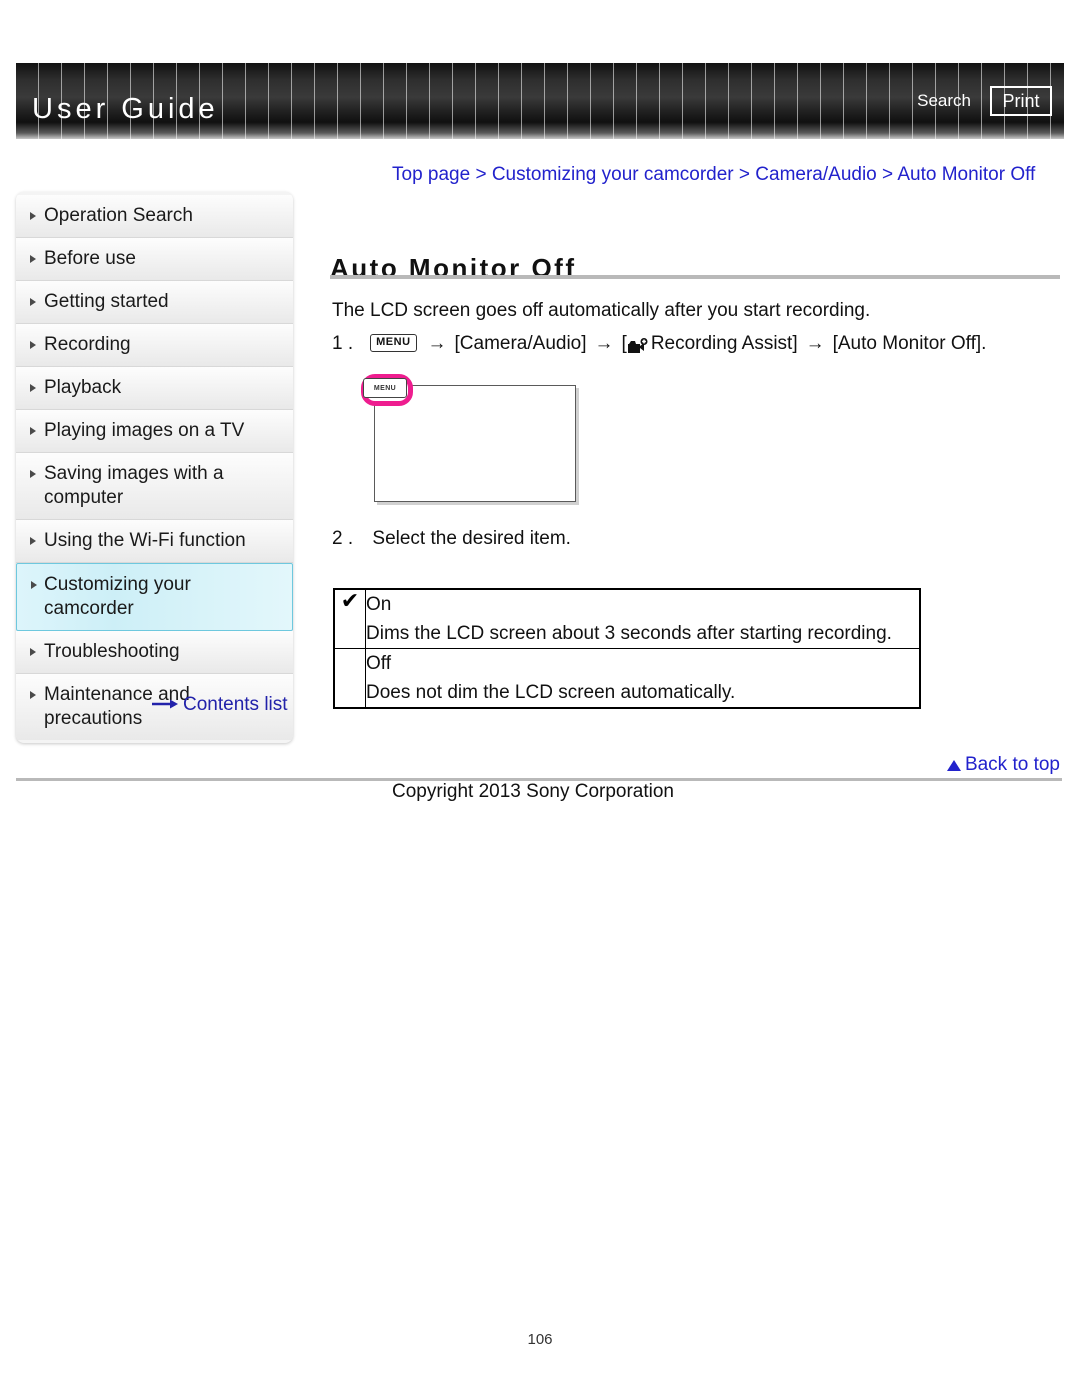  I want to click on sidebar-item-getting-started: Getting started, so click(154, 302).